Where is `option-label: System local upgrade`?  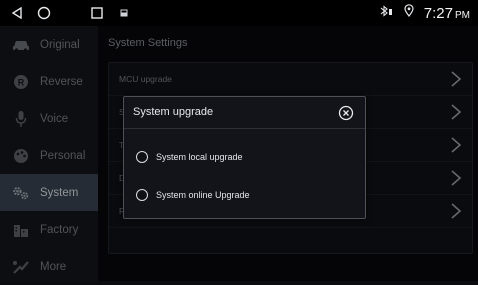 option-label: System local upgrade is located at coordinates (199, 157).